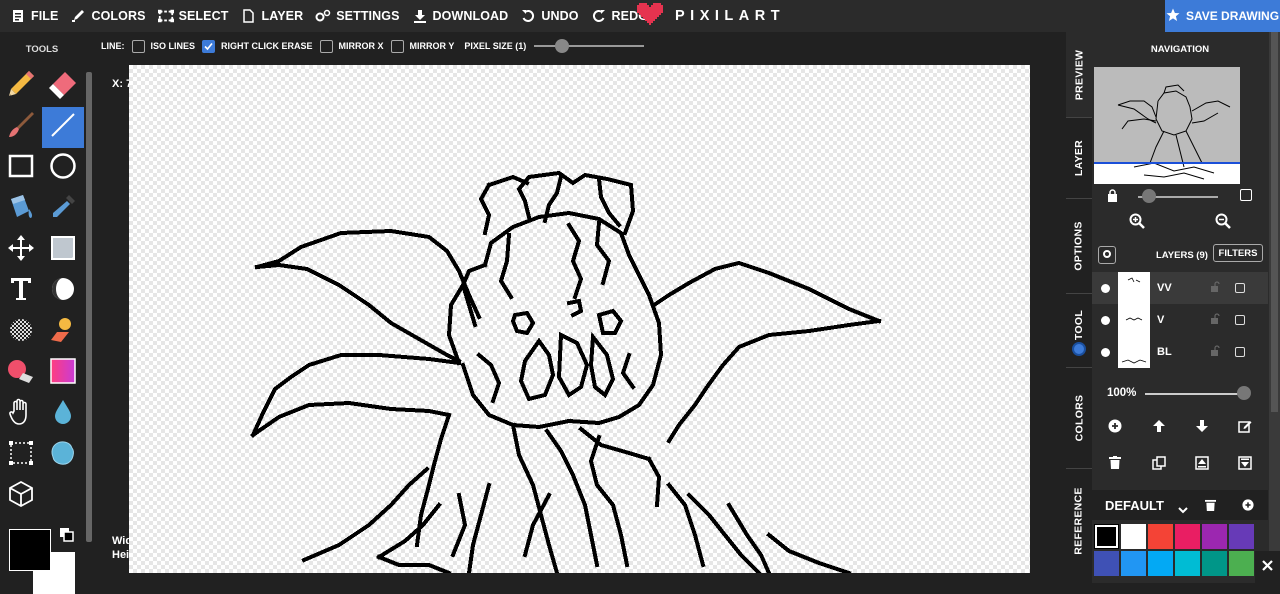 The image size is (1280, 594). Describe the element at coordinates (63, 332) in the screenshot. I see `stamp-tool` at that location.